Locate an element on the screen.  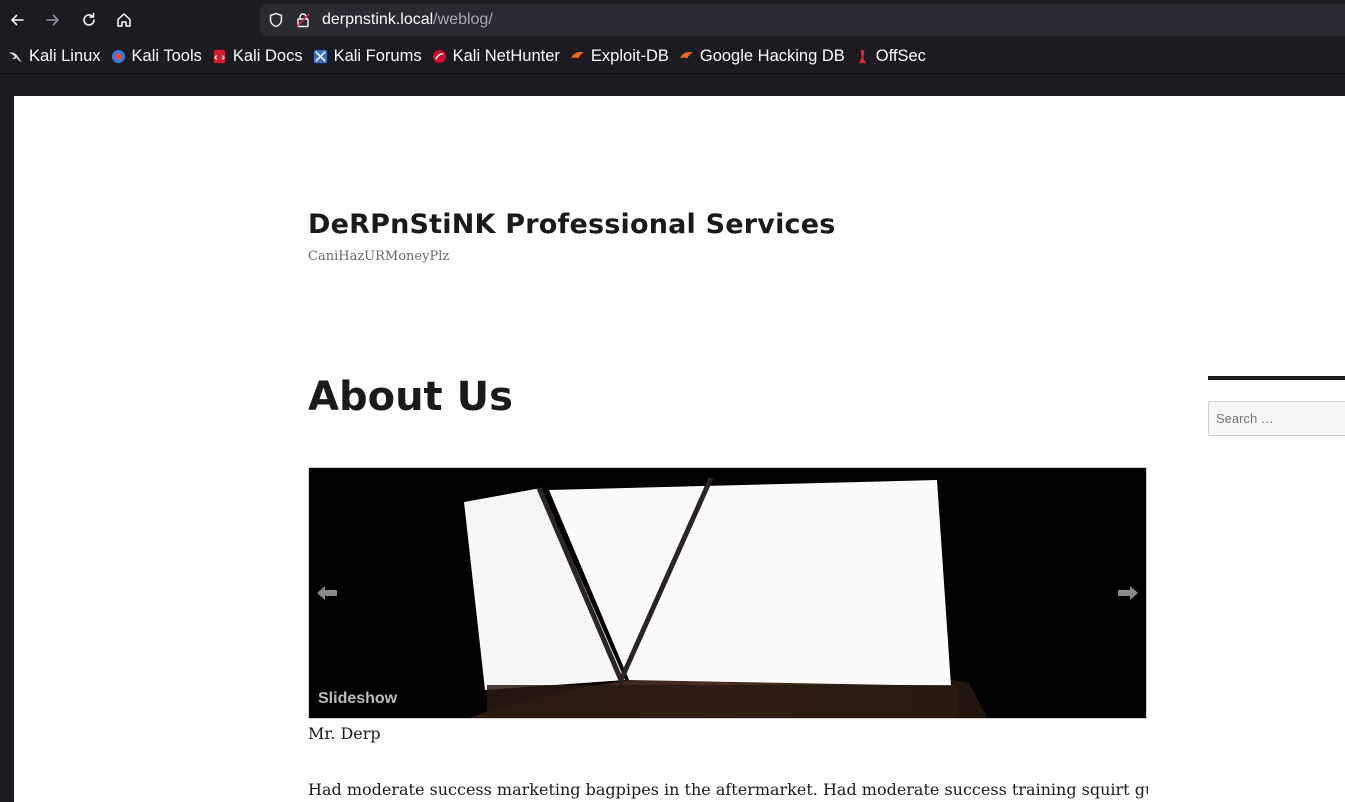
bookmark-label: Kali NetHunter is located at coordinates (506, 56).